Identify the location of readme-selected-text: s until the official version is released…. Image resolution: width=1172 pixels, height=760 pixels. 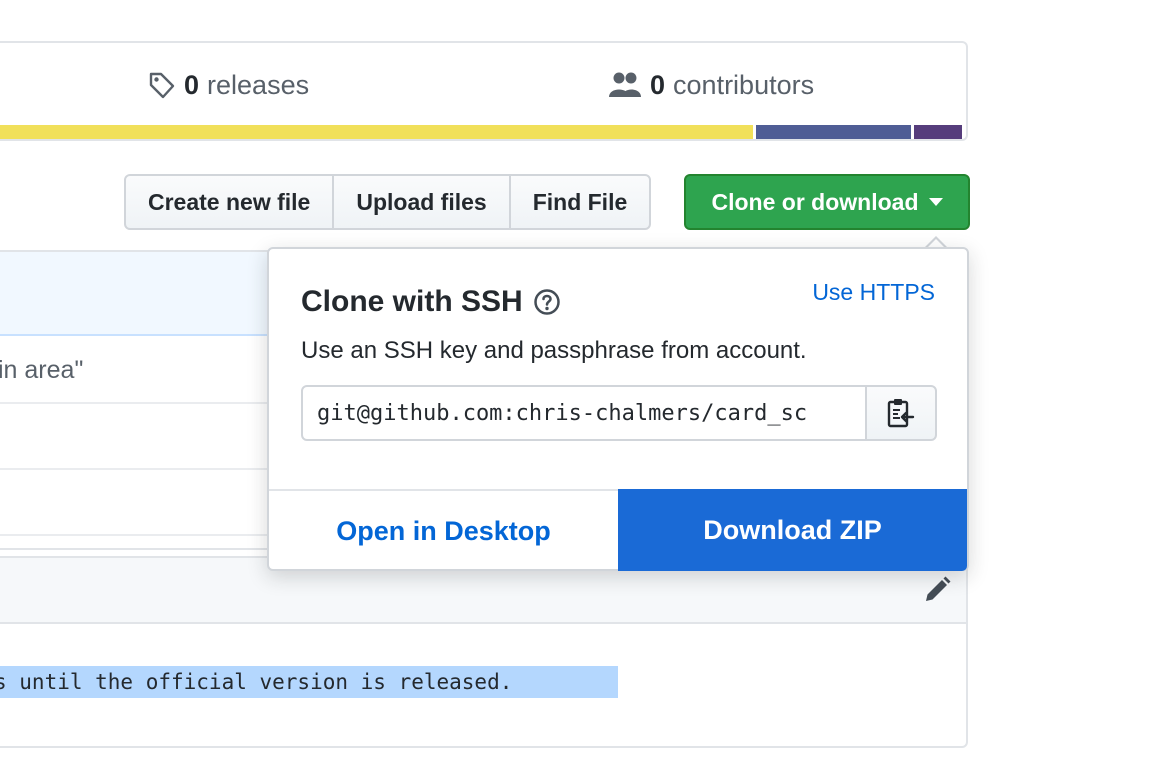
(309, 682).